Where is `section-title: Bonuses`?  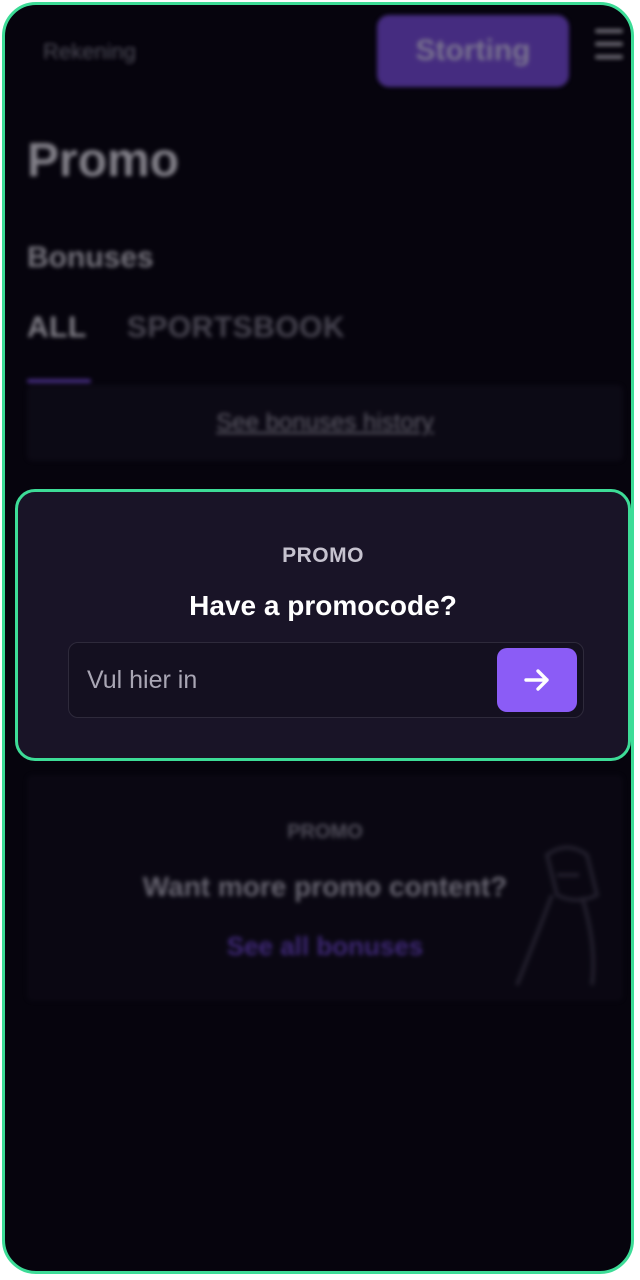 section-title: Bonuses is located at coordinates (90, 257).